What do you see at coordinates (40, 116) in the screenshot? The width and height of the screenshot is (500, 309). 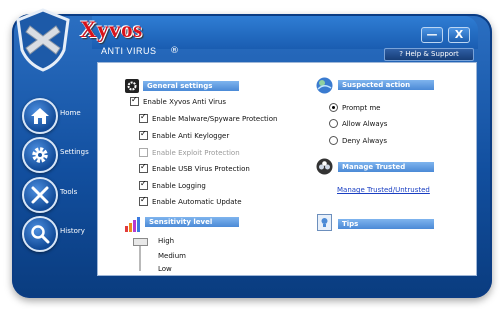 I see `home-icon` at bounding box center [40, 116].